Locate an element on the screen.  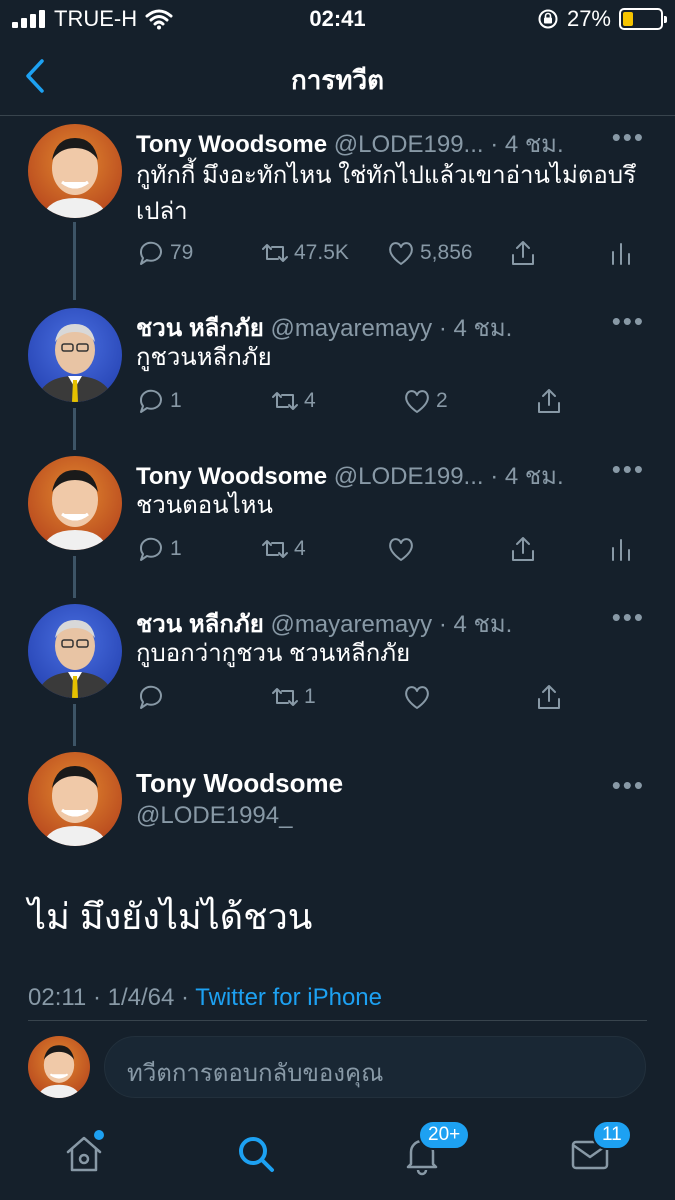
reply-bar: ทวีตการตอบกลับของคุณ is located at coordinates (337, 1068).